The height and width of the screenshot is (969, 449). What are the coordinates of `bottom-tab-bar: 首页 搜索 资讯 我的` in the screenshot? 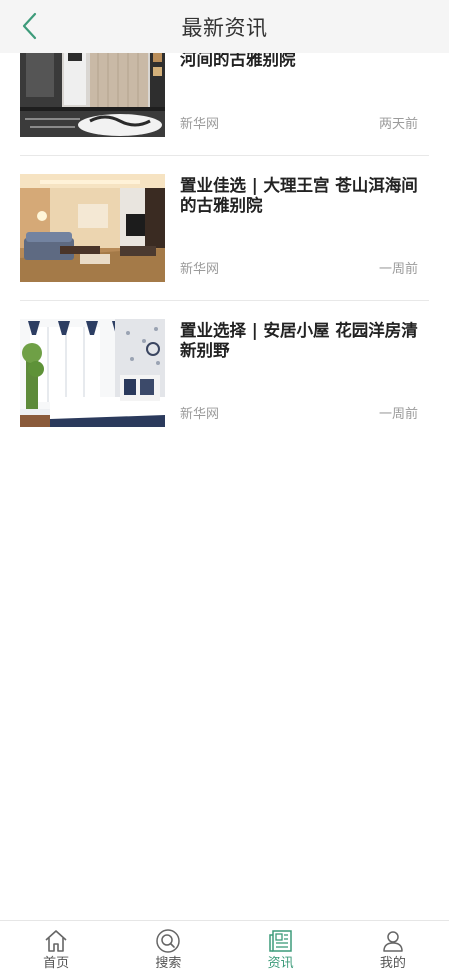 It's located at (224, 944).